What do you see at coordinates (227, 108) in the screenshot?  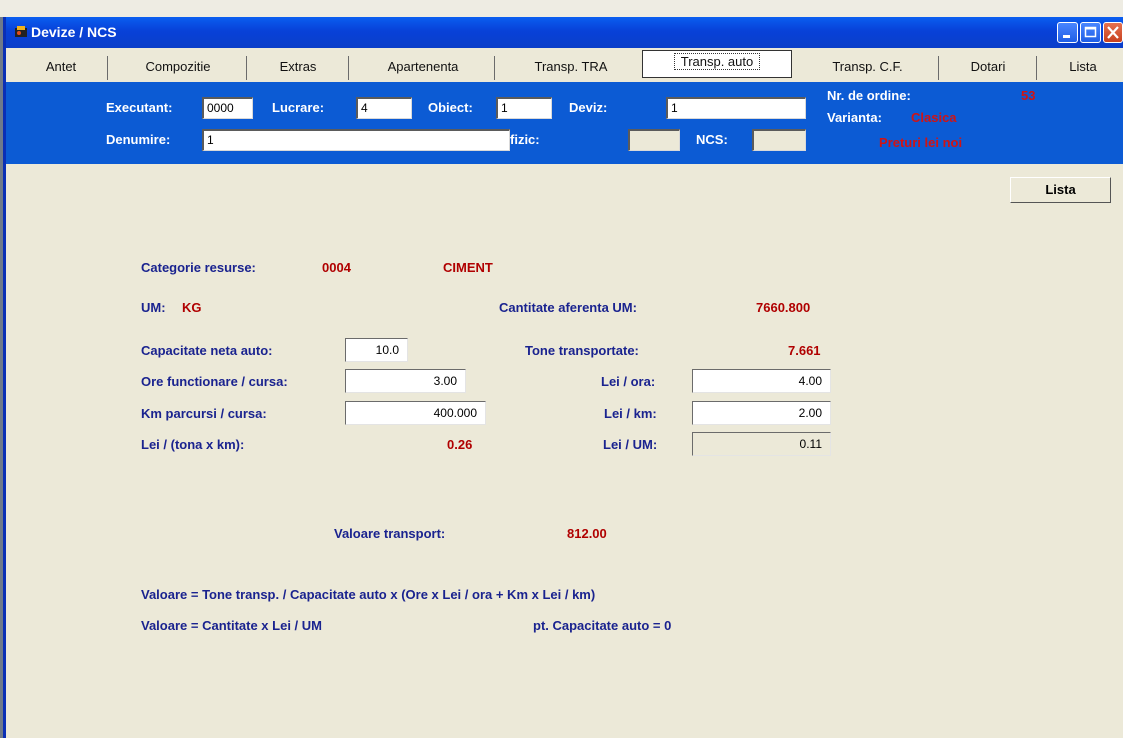 I see `executant-field: 0000` at bounding box center [227, 108].